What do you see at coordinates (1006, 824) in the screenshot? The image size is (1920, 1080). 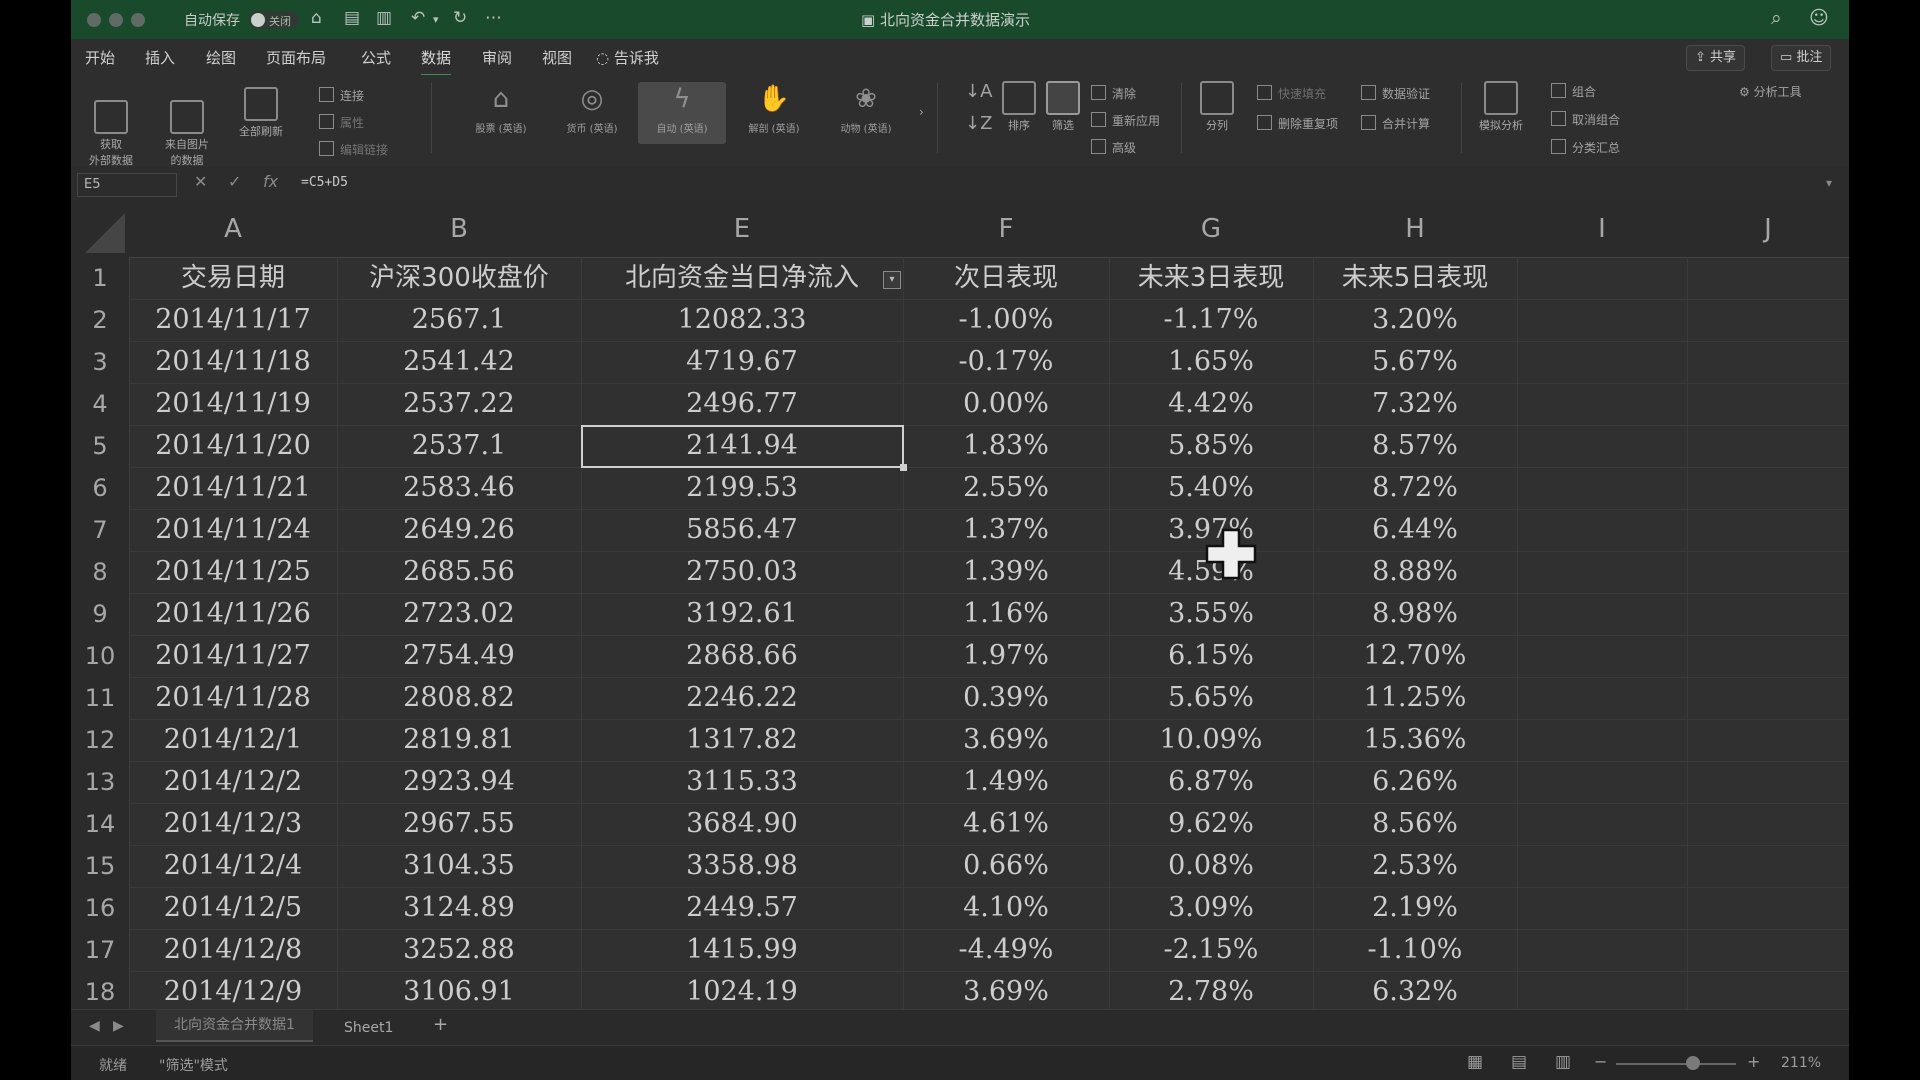 I see `table-cell: 4.61%` at bounding box center [1006, 824].